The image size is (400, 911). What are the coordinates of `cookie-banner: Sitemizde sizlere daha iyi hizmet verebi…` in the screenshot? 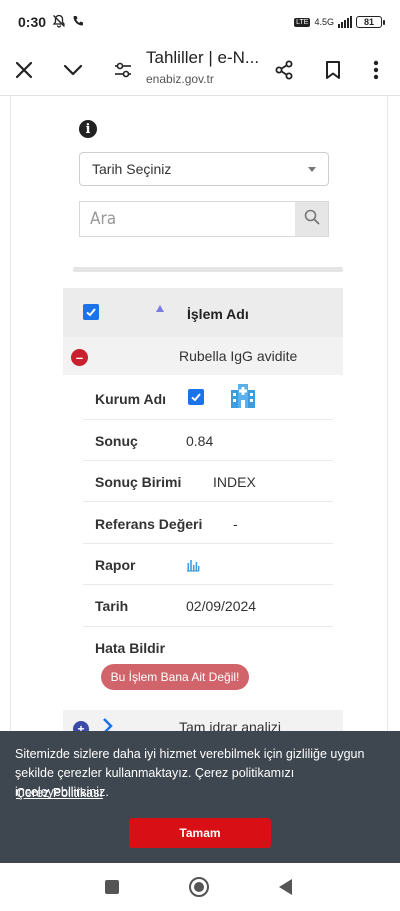 It's located at (200, 797).